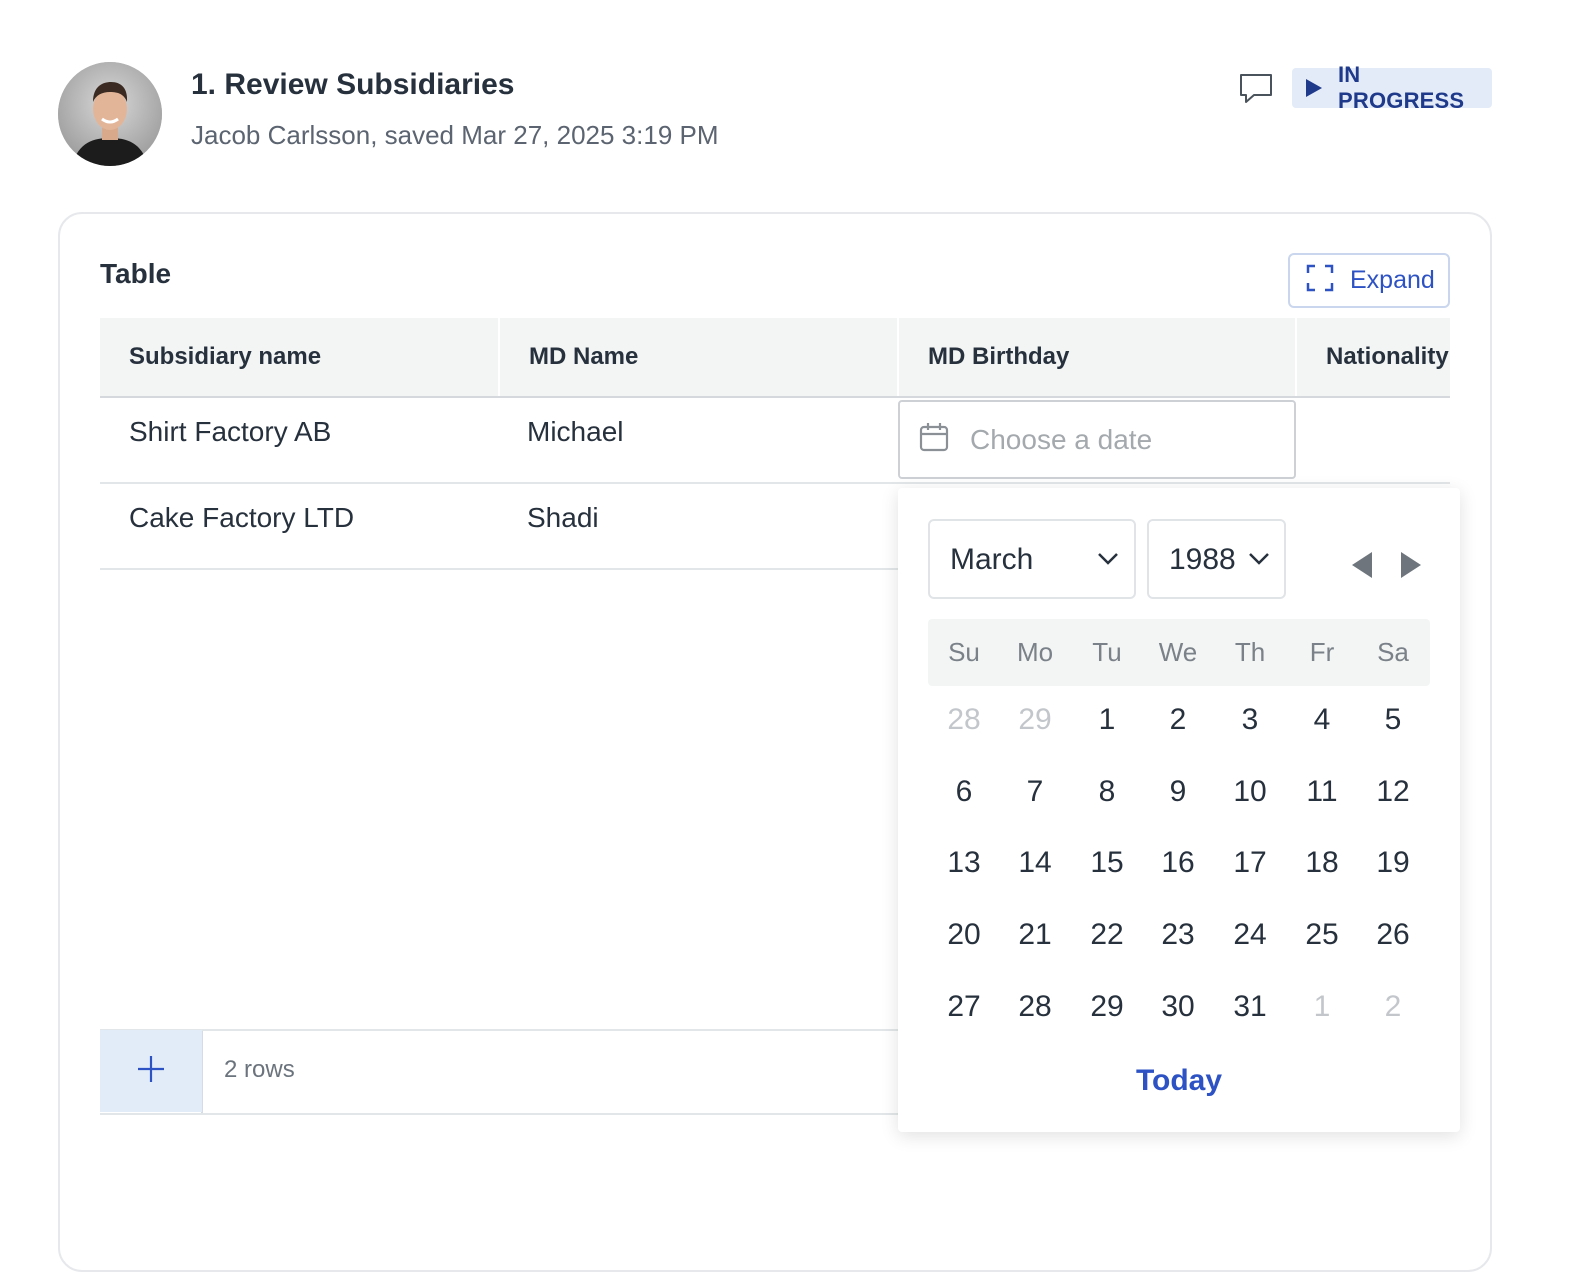 This screenshot has width=1574, height=1272. Describe the element at coordinates (1393, 1007) in the screenshot. I see `day-cell-outside-month: 2` at that location.